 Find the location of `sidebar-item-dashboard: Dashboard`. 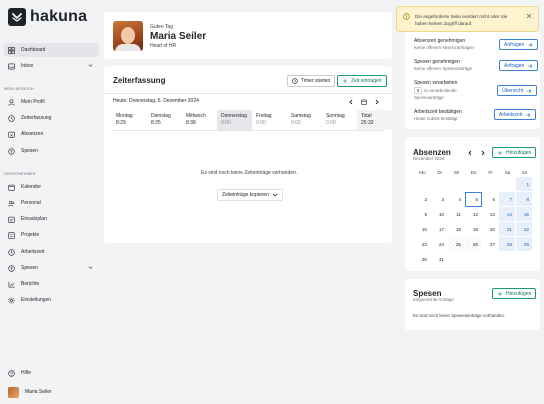

sidebar-item-dashboard: Dashboard is located at coordinates (51, 50).